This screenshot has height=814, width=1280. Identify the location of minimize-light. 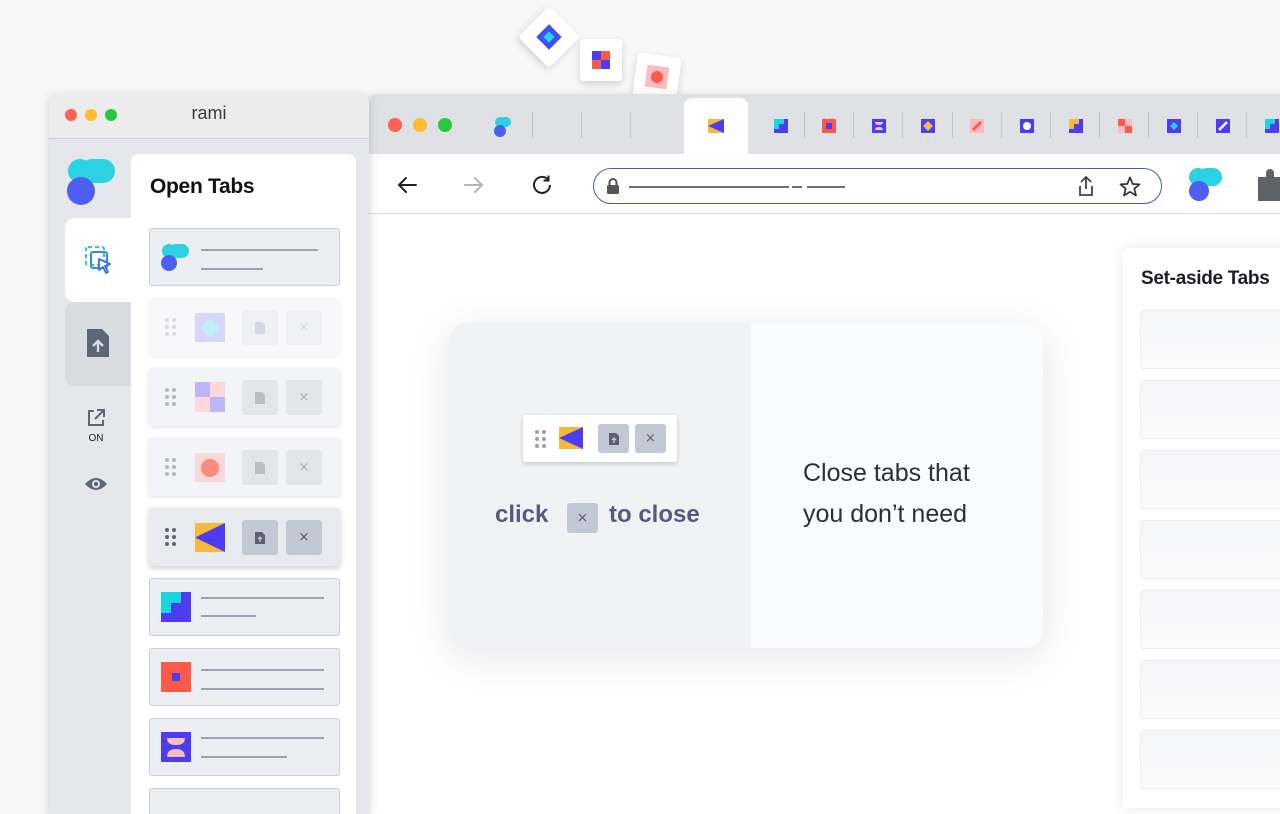
(420, 125).